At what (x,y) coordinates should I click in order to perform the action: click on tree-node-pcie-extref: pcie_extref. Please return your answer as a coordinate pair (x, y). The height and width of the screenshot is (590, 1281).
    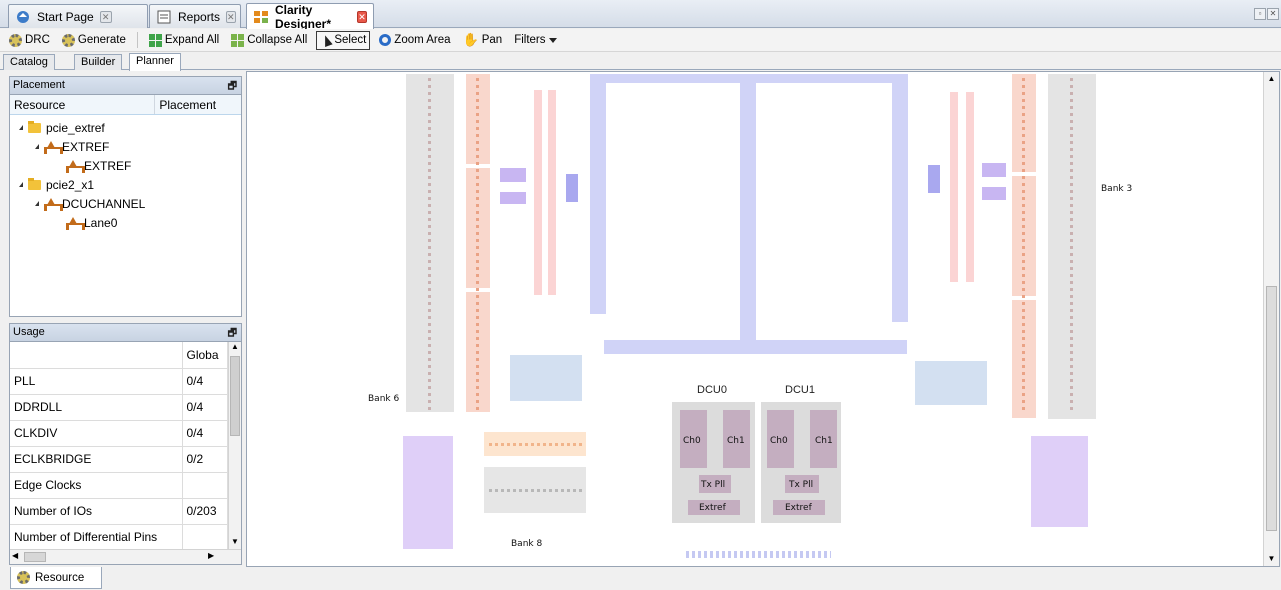
    Looking at the image, I should click on (125, 127).